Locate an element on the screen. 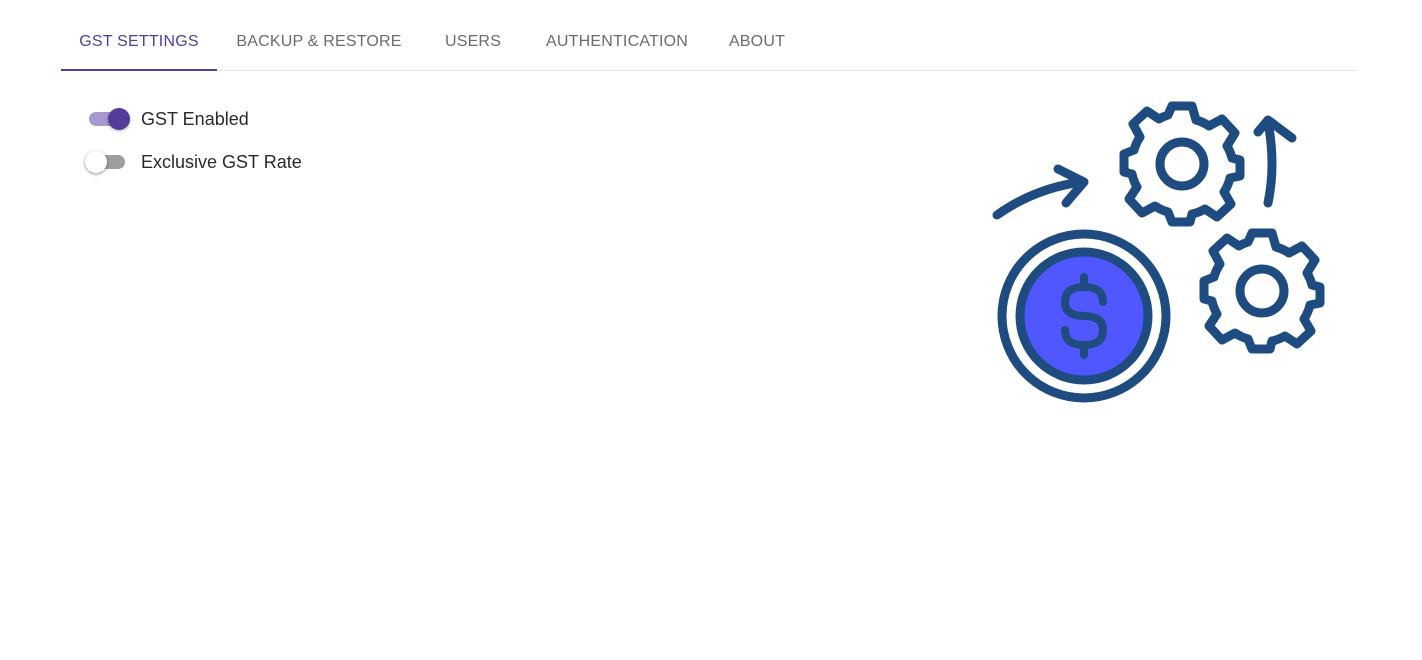 This screenshot has width=1422, height=660. gst-illustration is located at coordinates (1158, 252).